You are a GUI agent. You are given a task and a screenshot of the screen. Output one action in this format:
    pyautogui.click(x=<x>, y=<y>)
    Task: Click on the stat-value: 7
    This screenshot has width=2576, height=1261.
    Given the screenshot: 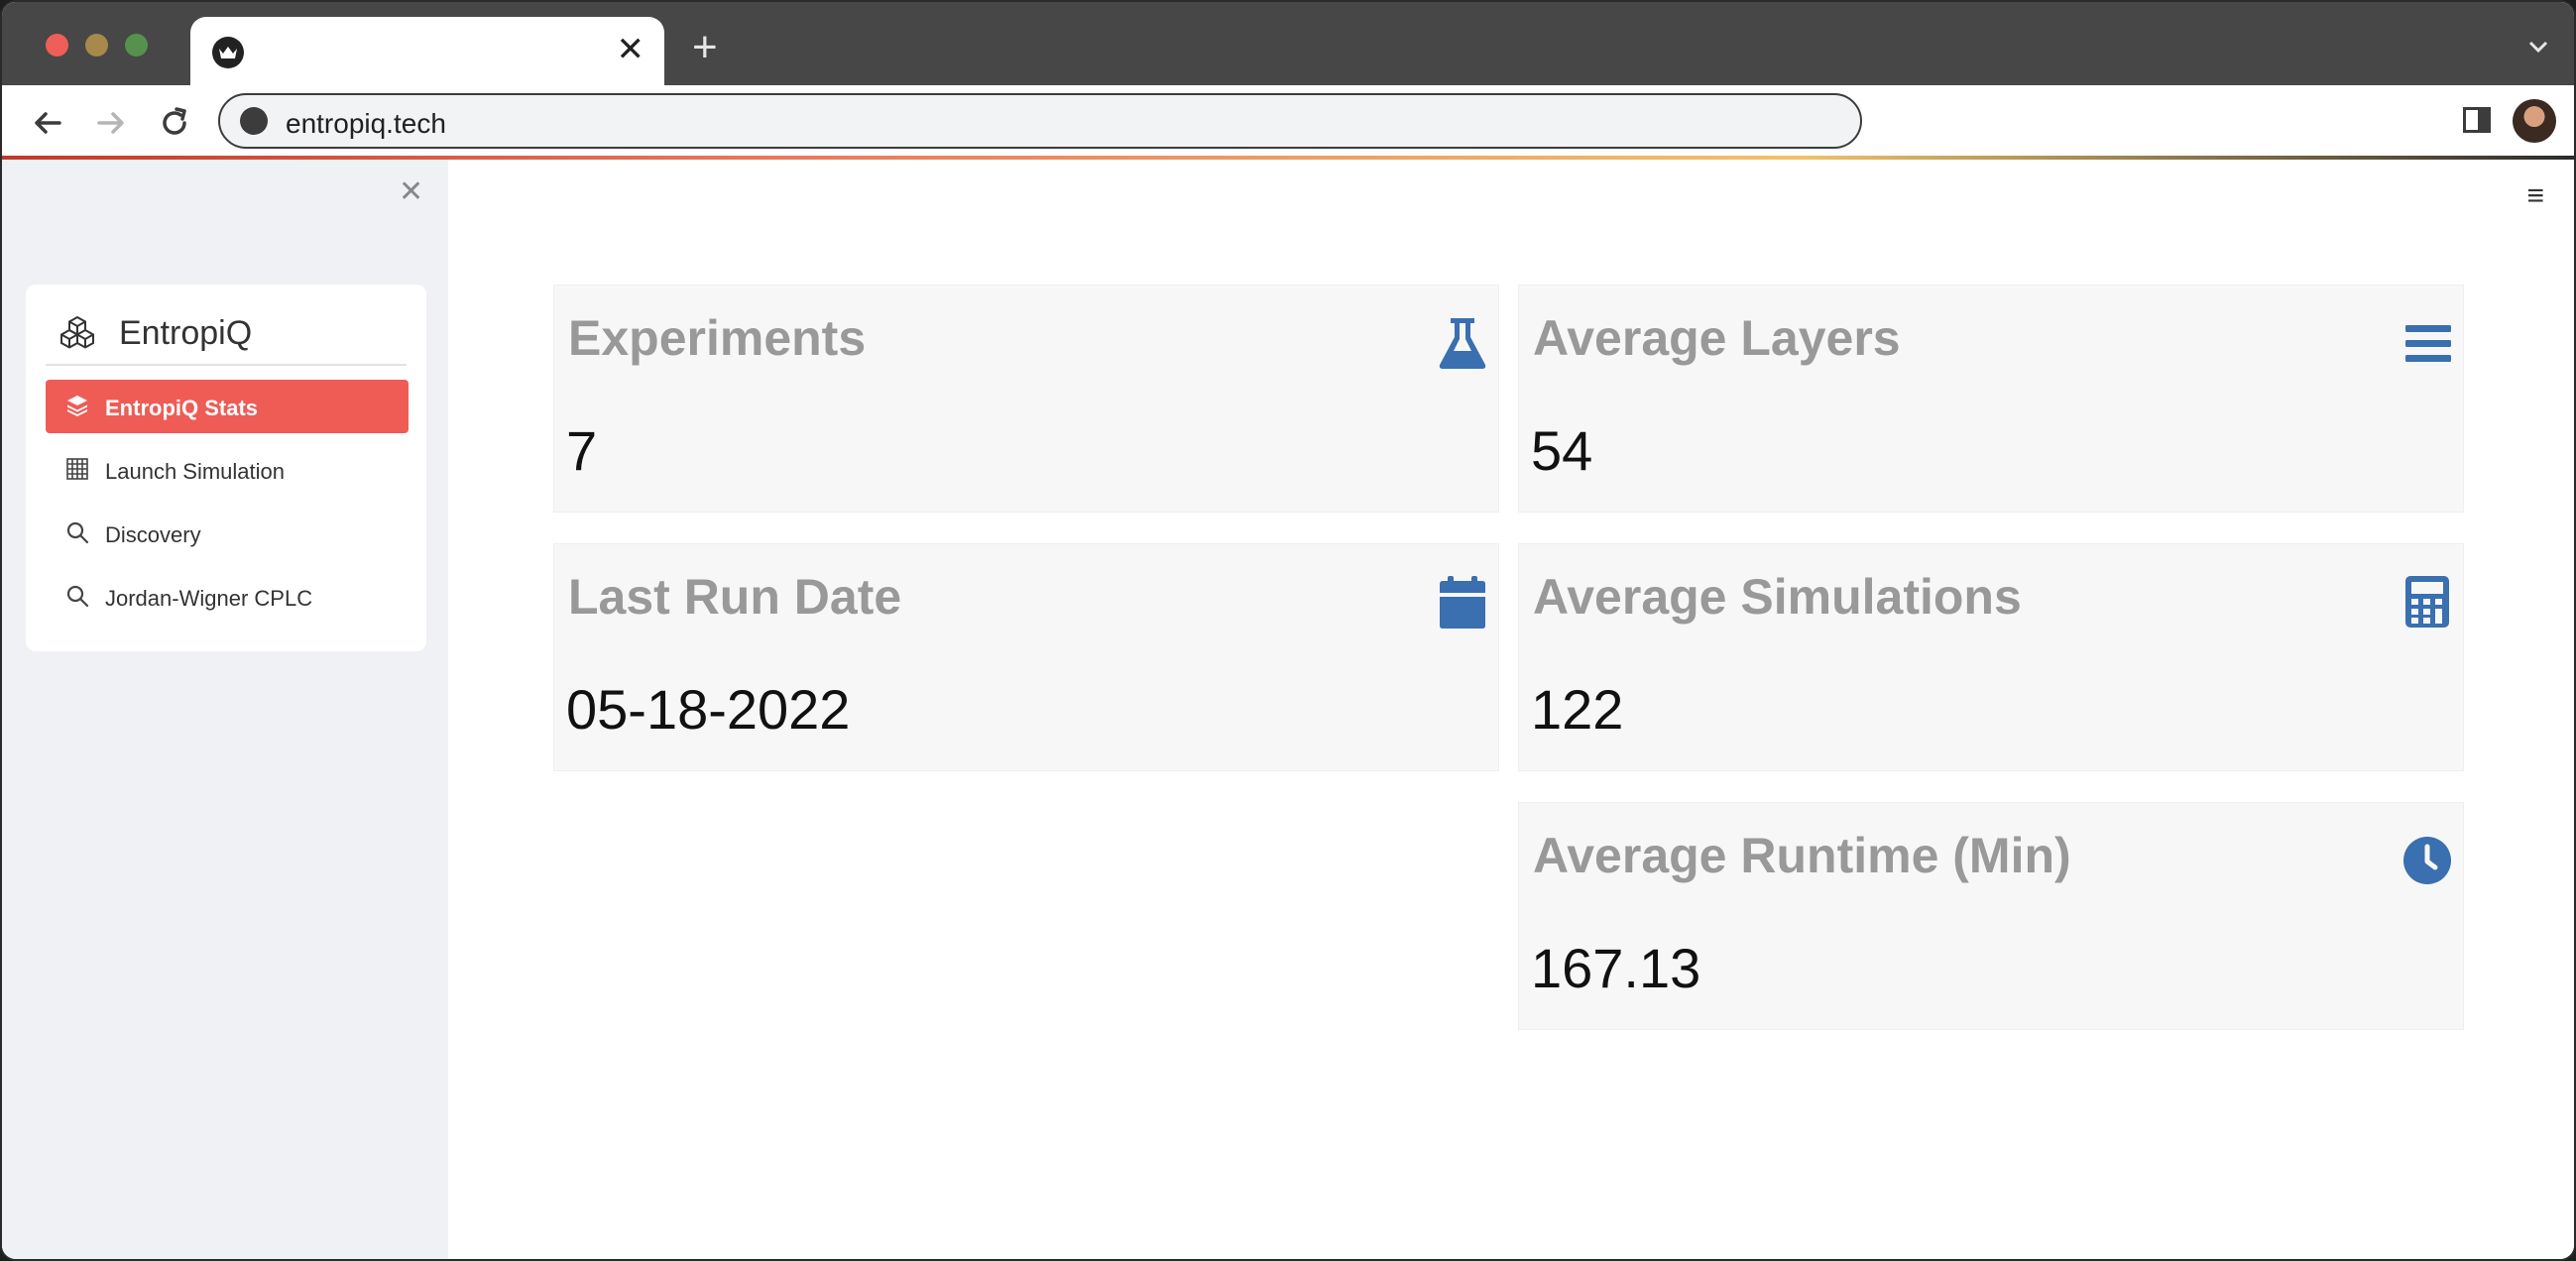 What is the action you would take?
    pyautogui.click(x=582, y=450)
    